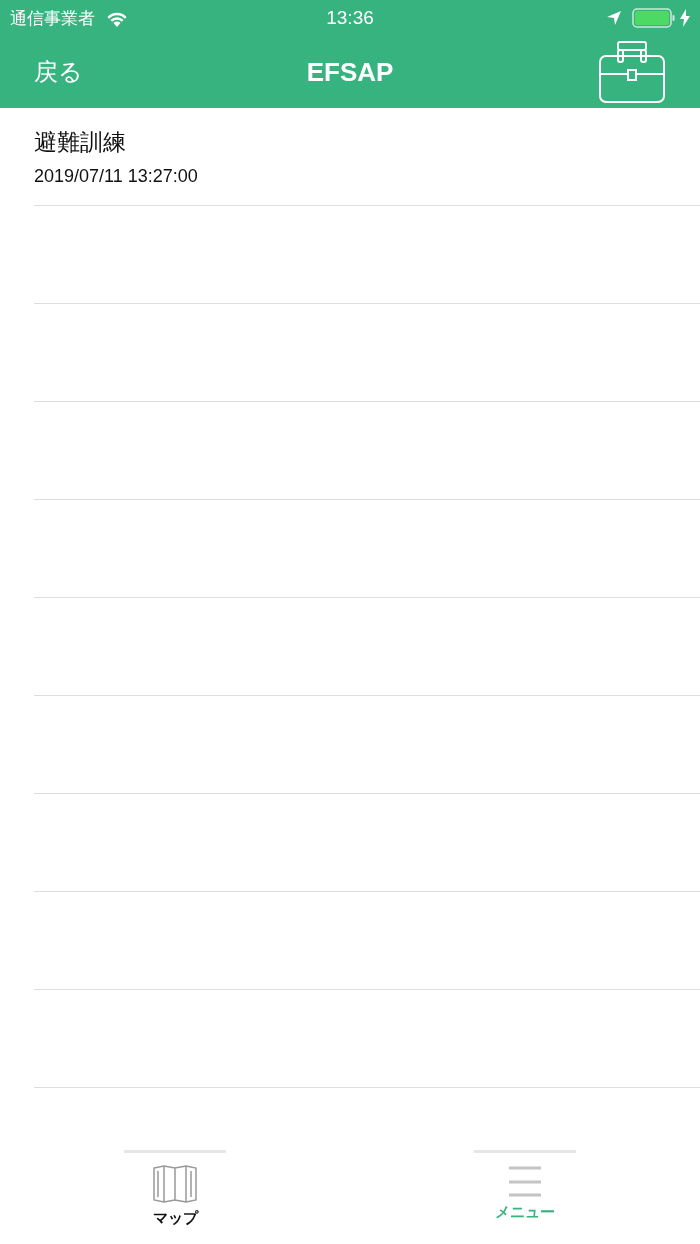  What do you see at coordinates (116, 176) in the screenshot?
I see `item-date: 2019/07/11 13:27:00` at bounding box center [116, 176].